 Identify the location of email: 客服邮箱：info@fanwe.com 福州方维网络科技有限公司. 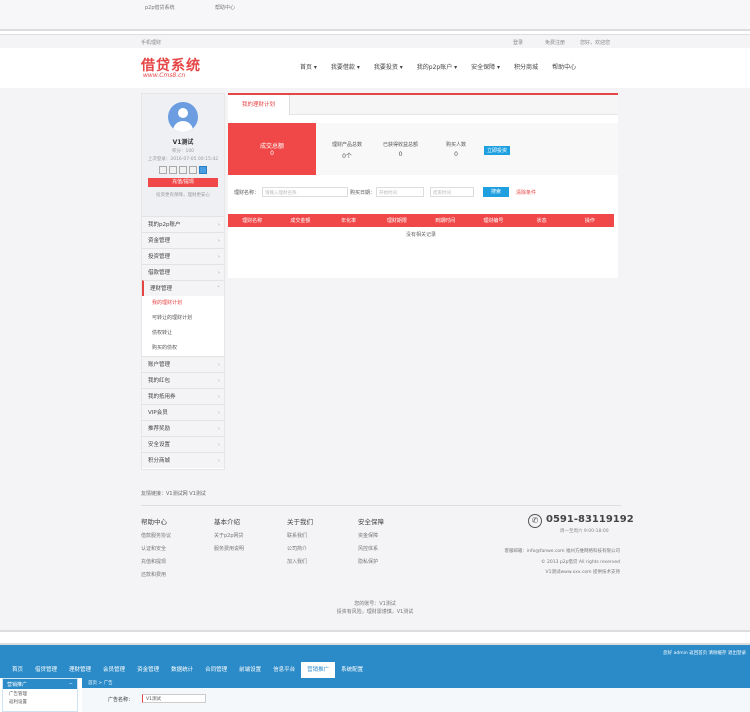
(562, 551).